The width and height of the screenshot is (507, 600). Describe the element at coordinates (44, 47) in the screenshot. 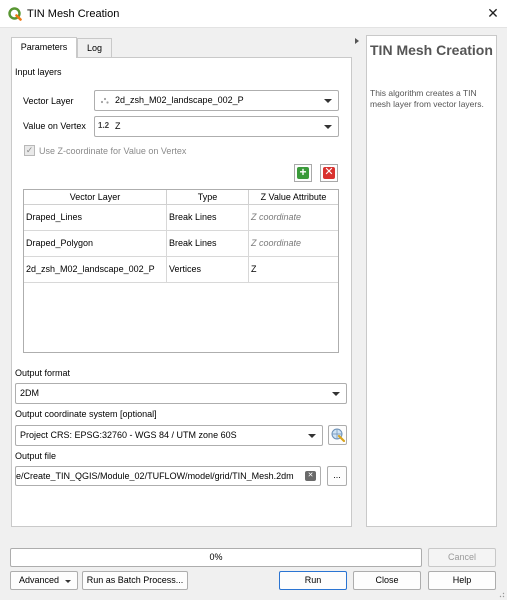

I see `tab-parameters: Parameters` at that location.